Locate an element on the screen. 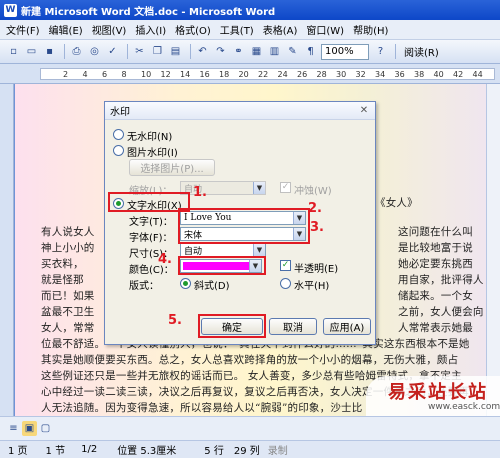  print-view-icon: ▢ is located at coordinates (45, 428).